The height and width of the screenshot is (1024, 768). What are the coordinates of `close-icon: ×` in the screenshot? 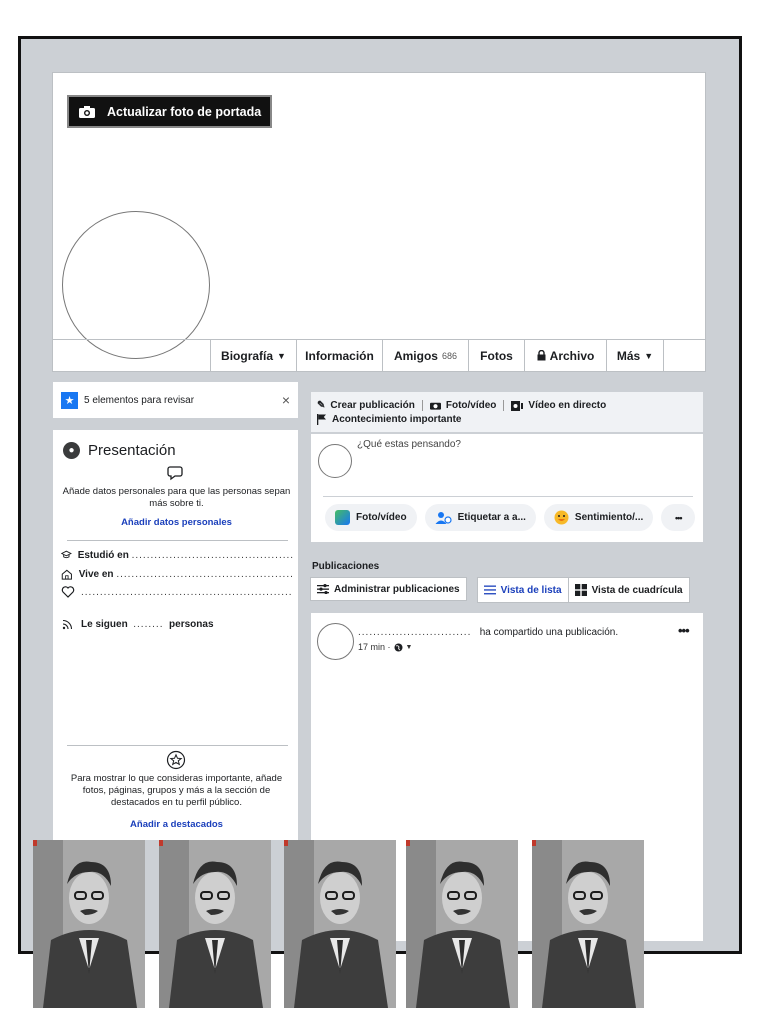 It's located at (286, 400).